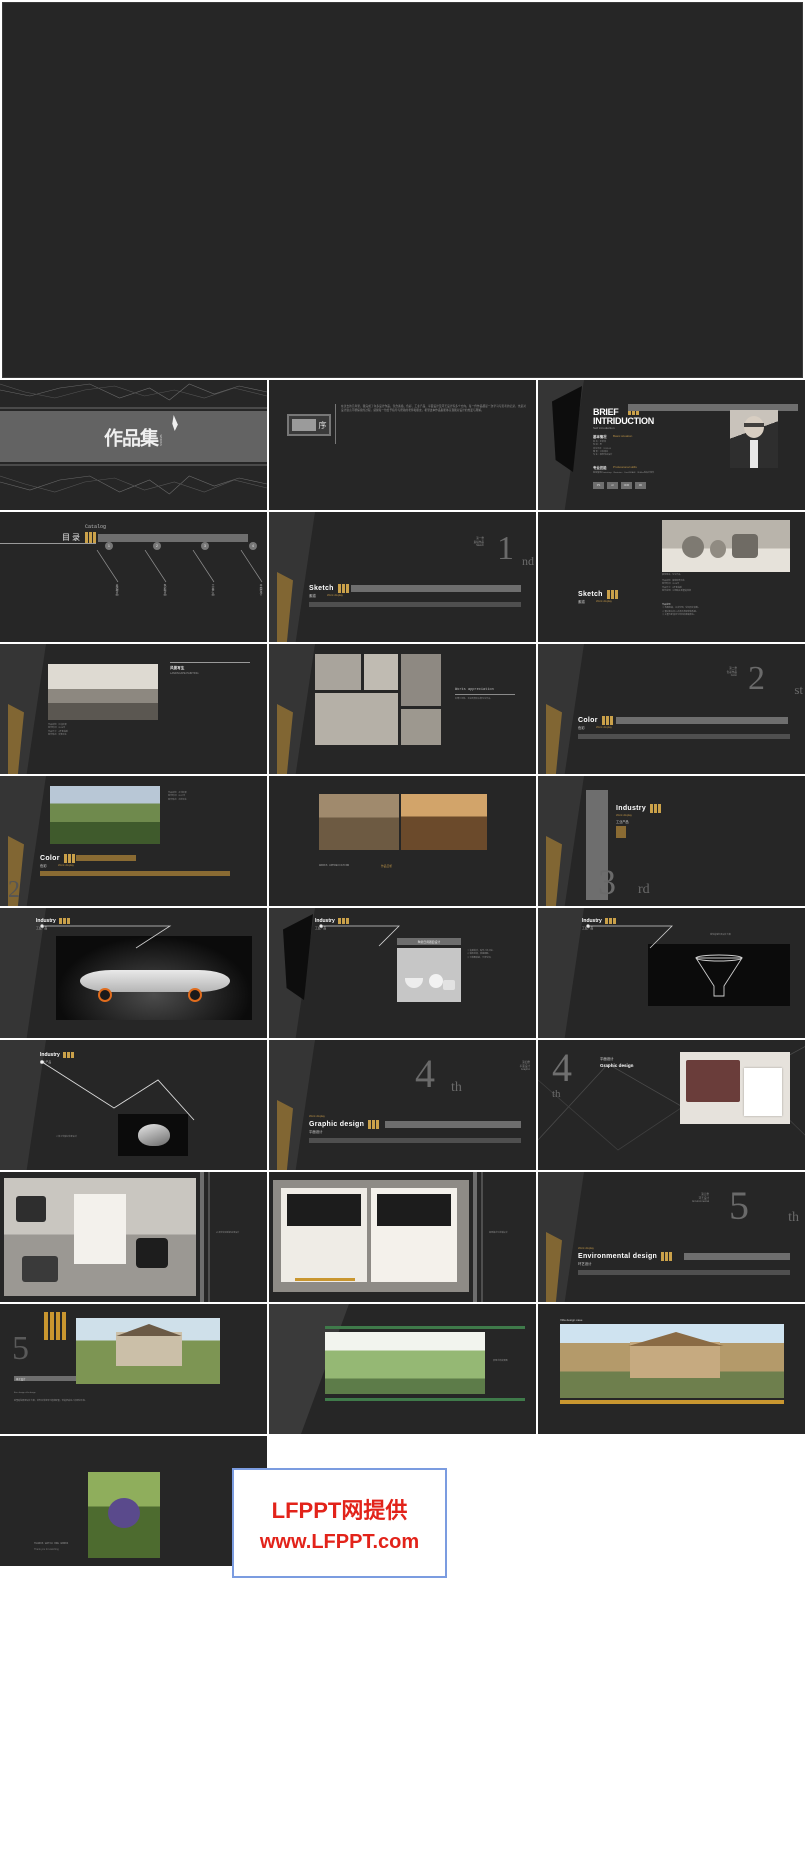  Describe the element at coordinates (133, 1105) in the screenshot. I see `slide-industry-mouse: Industry 工业产品 人体工学鼠标外观设计` at that location.